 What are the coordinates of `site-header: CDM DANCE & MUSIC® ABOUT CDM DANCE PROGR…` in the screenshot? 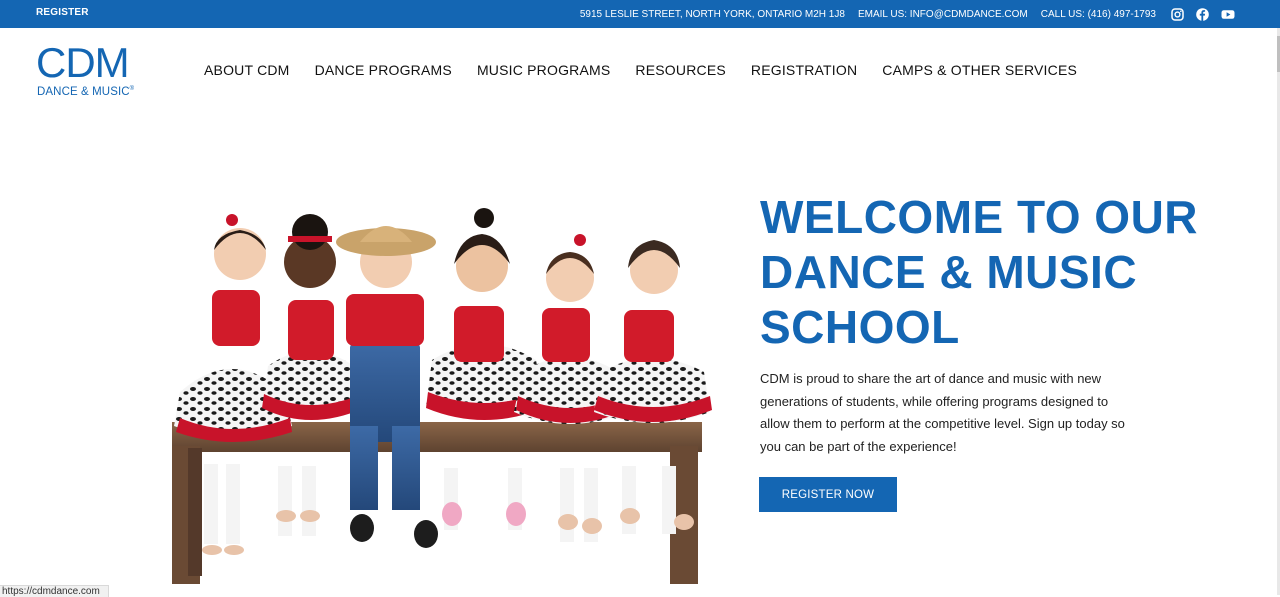 It's located at (638, 71).